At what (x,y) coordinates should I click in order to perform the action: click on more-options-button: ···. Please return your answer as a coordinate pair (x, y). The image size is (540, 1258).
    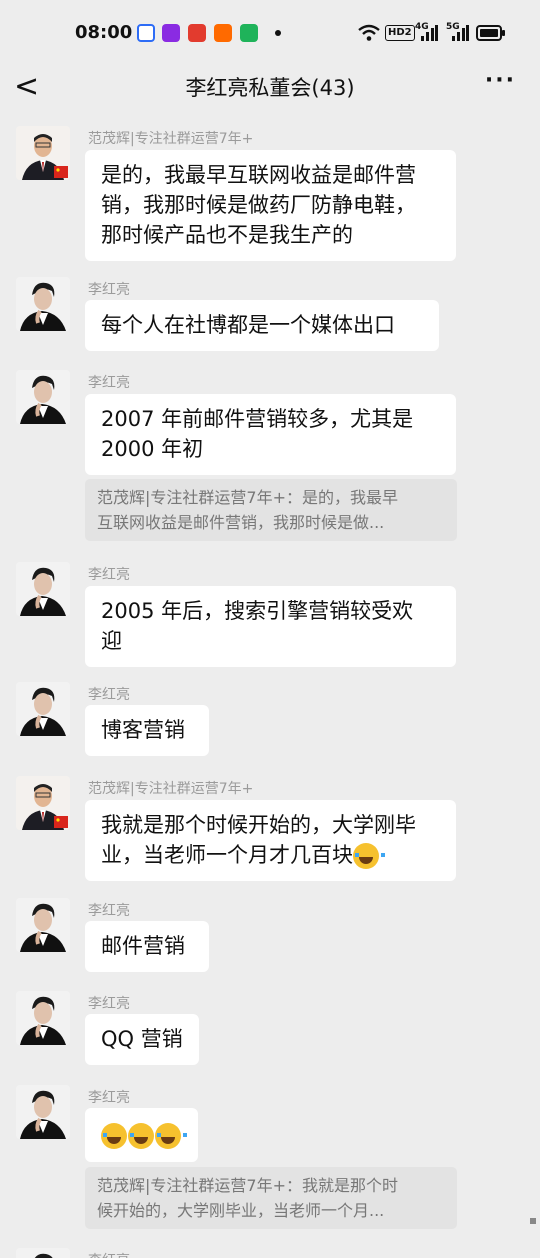
    Looking at the image, I should click on (500, 80).